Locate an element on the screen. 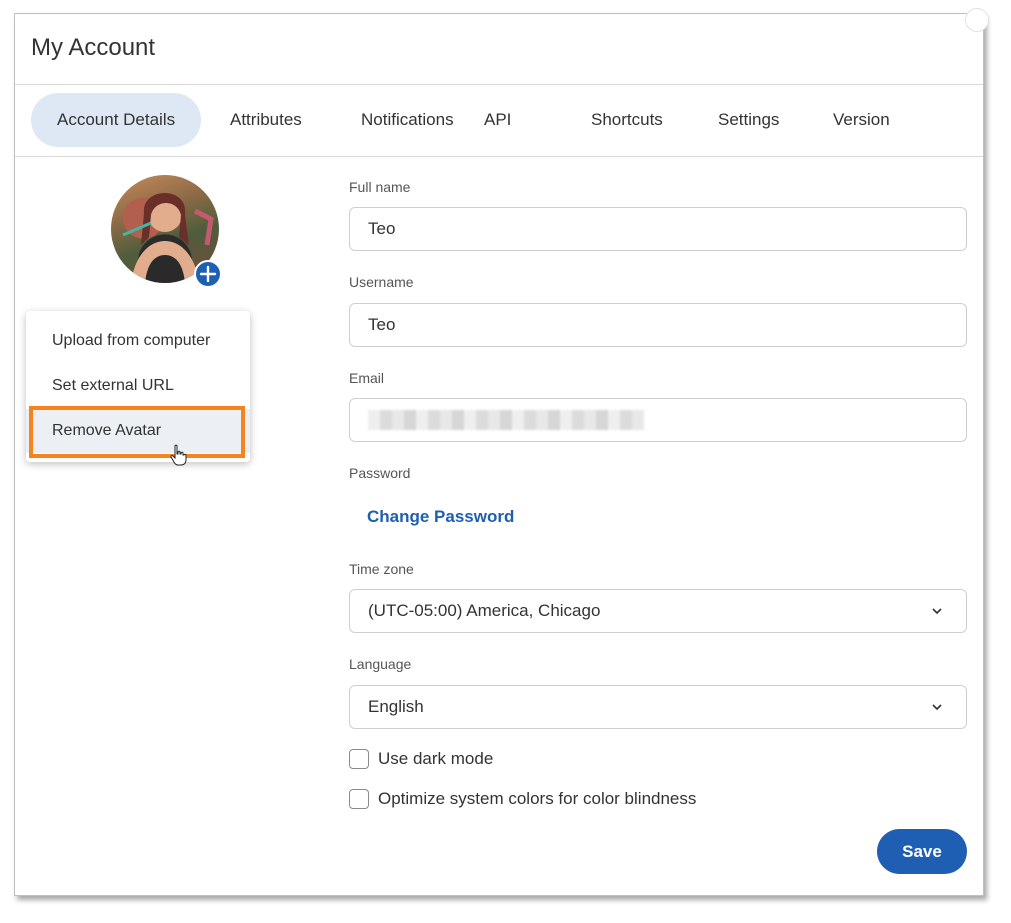 The width and height of the screenshot is (1011, 923). highlight-annotation is located at coordinates (137, 432).